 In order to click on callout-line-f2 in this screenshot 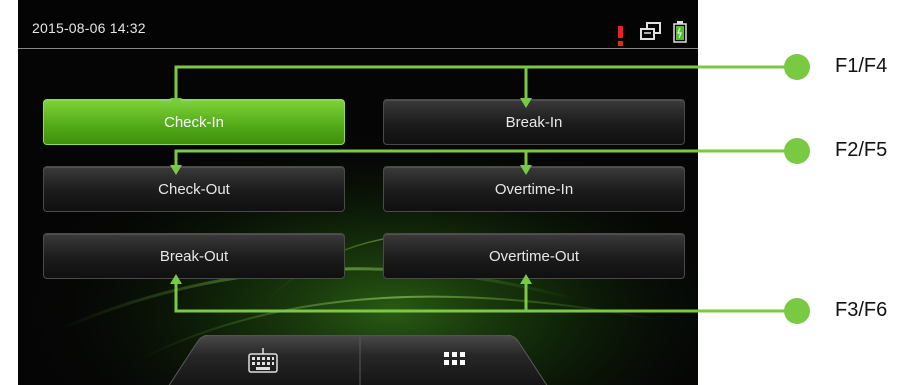, I will do `click(484, 158)`.